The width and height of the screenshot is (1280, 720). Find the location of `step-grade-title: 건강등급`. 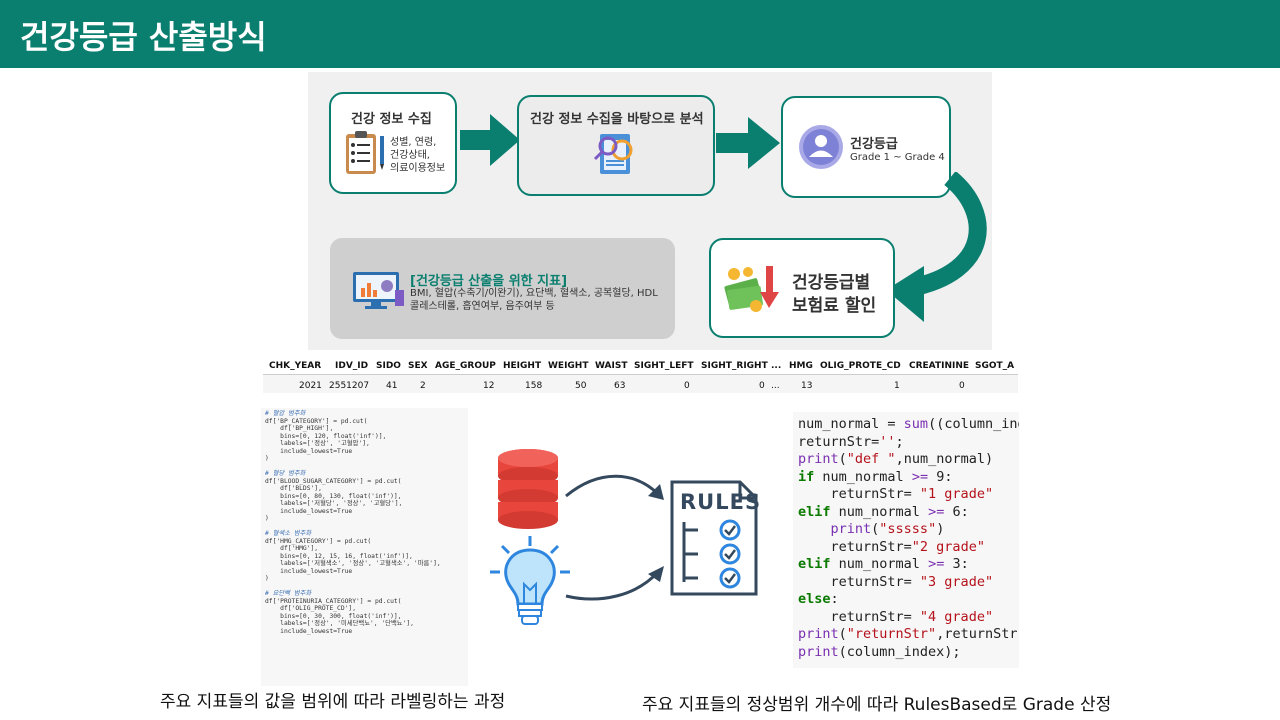

step-grade-title: 건강등급 is located at coordinates (874, 144).